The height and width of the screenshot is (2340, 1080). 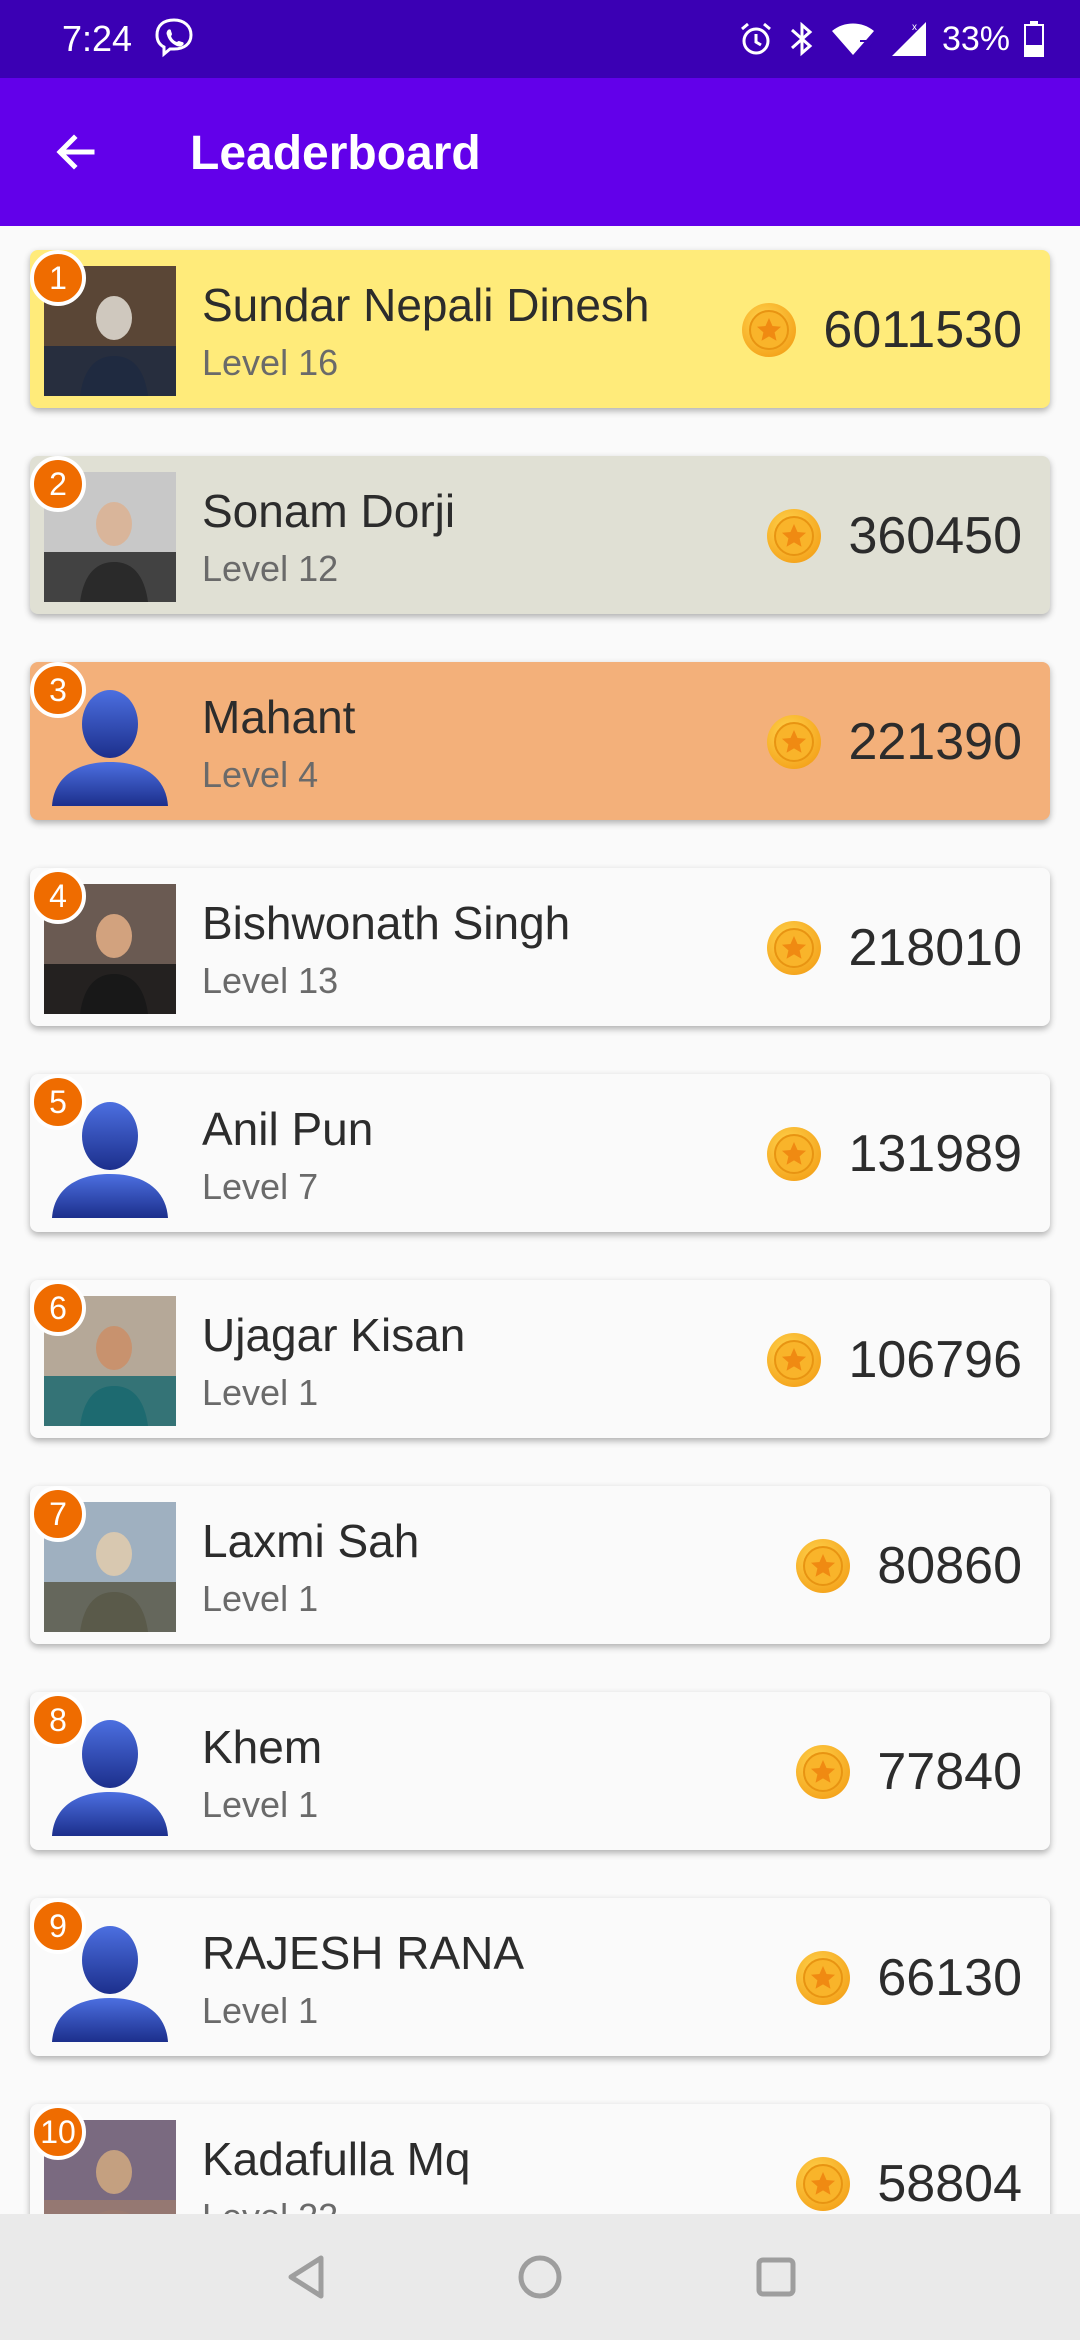 What do you see at coordinates (335, 153) in the screenshot?
I see `page-title: Leaderboard` at bounding box center [335, 153].